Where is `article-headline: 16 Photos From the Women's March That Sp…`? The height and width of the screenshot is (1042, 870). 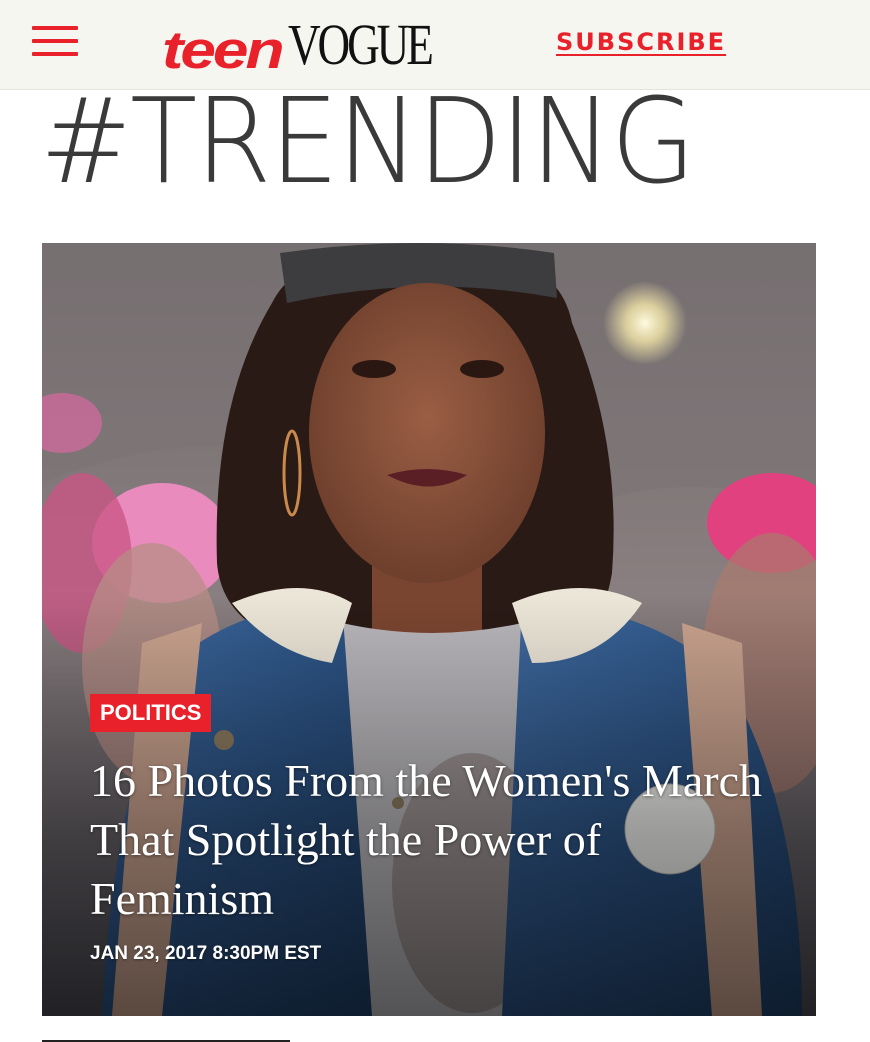 article-headline: 16 Photos From the Women's March That Sp… is located at coordinates (430, 839).